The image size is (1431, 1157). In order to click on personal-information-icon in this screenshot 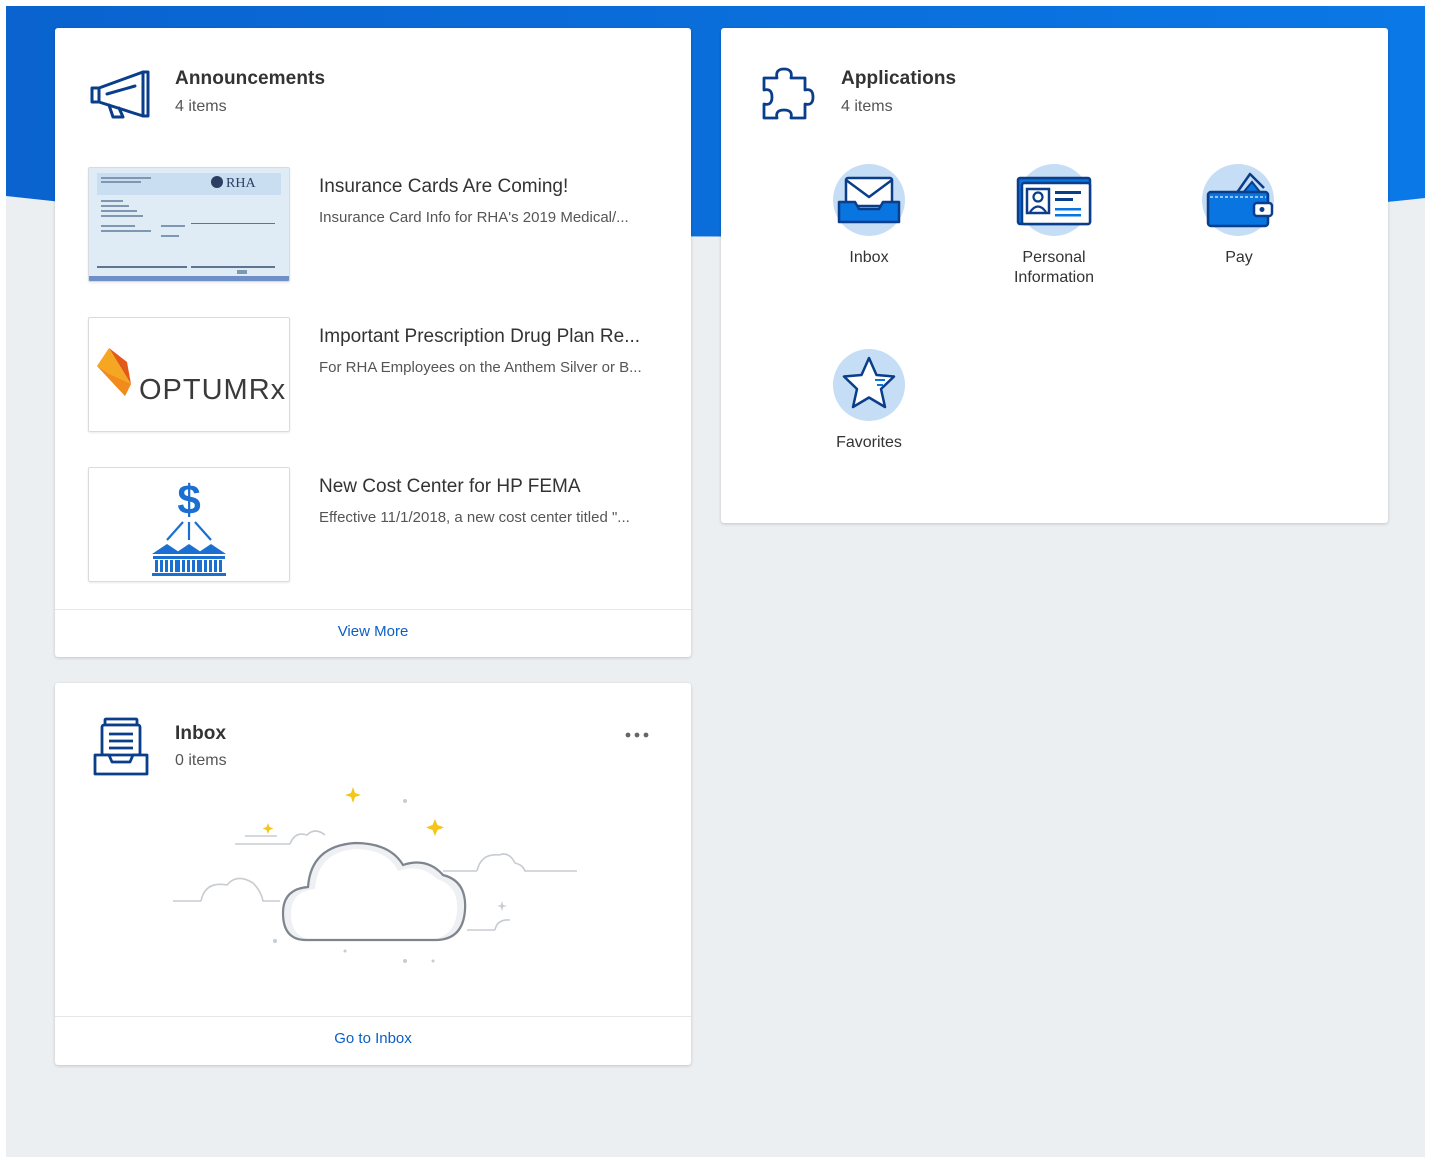, I will do `click(1054, 200)`.